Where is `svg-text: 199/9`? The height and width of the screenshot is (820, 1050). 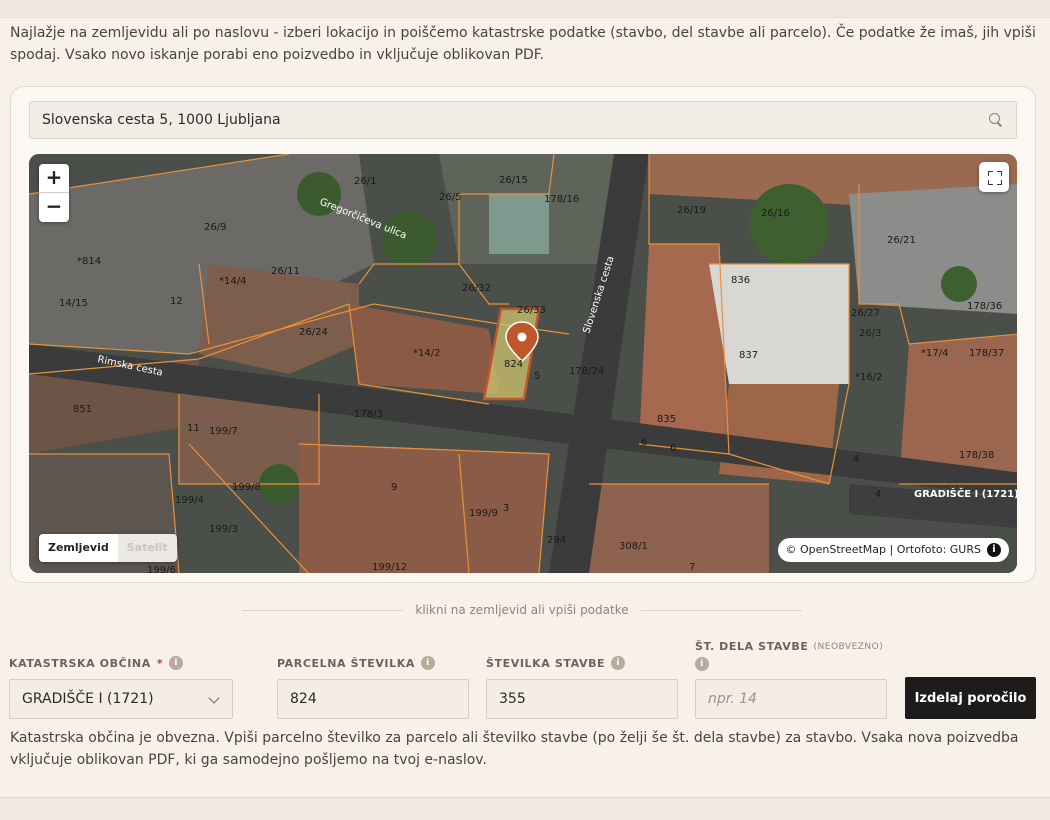
svg-text: 199/9 is located at coordinates (483, 513).